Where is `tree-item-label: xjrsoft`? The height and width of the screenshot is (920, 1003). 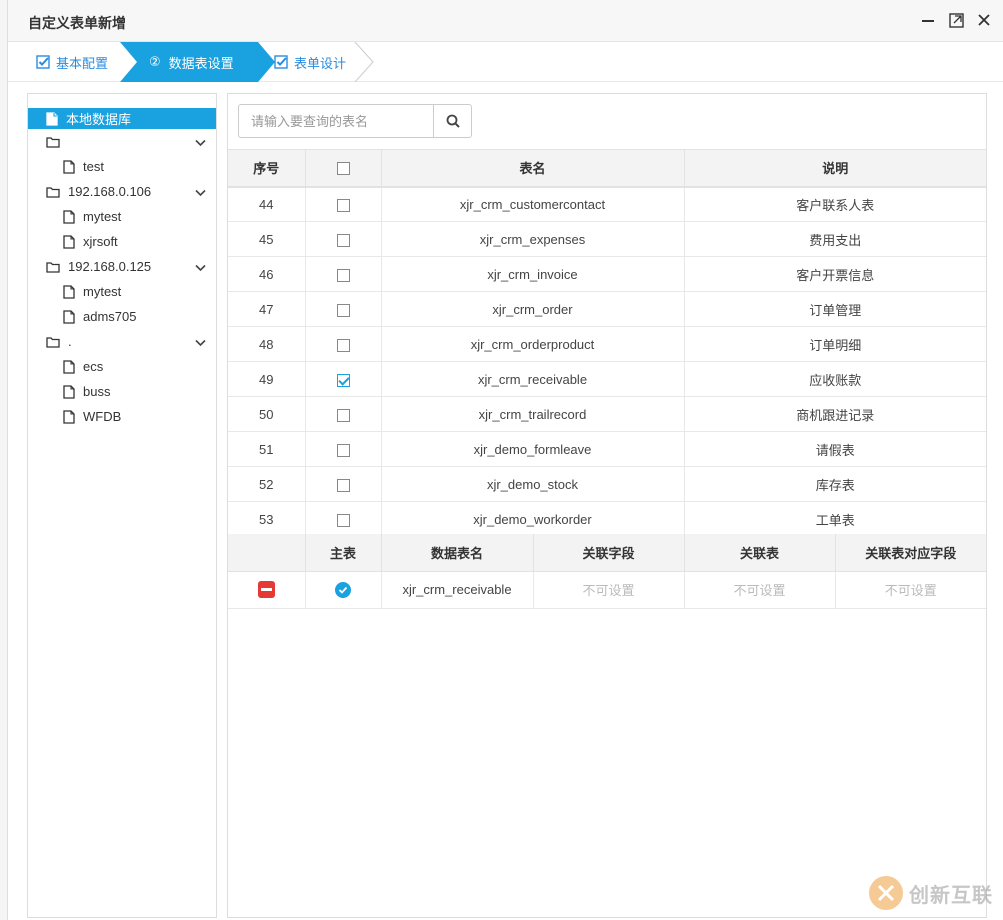
tree-item-label: xjrsoft is located at coordinates (100, 241).